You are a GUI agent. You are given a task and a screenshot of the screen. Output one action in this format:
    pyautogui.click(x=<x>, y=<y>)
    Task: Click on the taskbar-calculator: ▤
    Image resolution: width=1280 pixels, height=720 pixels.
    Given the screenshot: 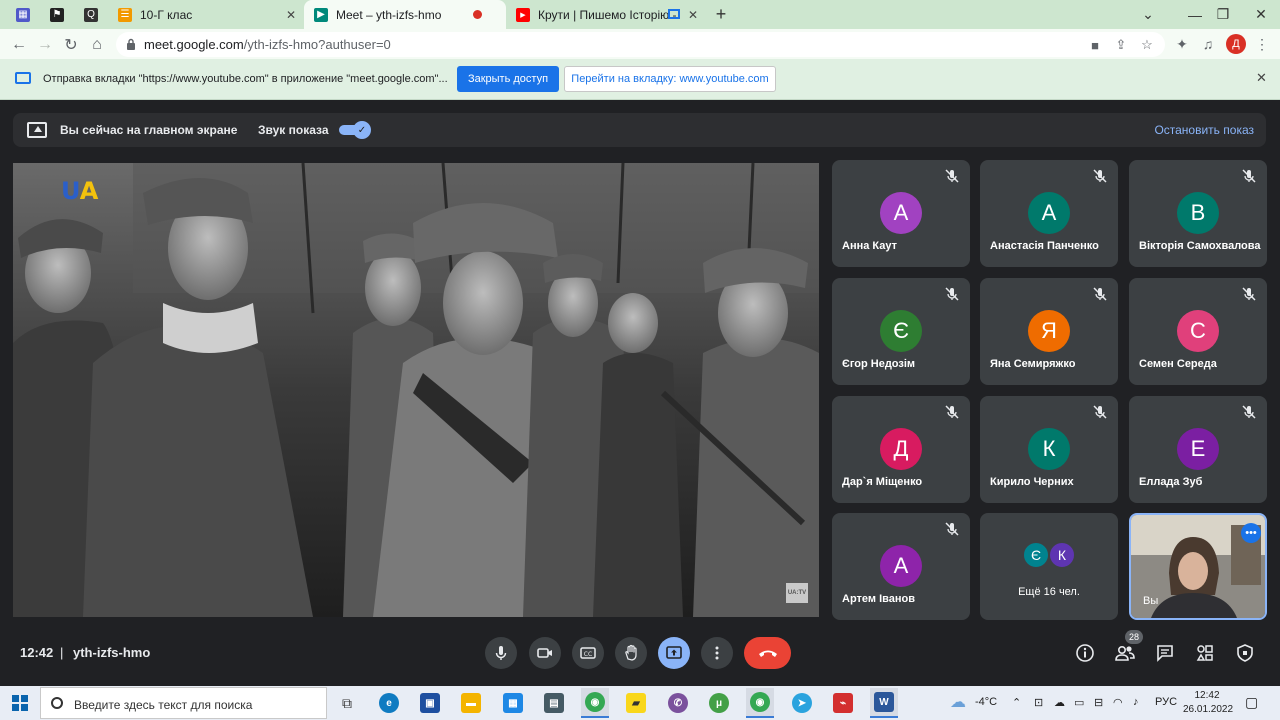 What is the action you would take?
    pyautogui.click(x=554, y=703)
    